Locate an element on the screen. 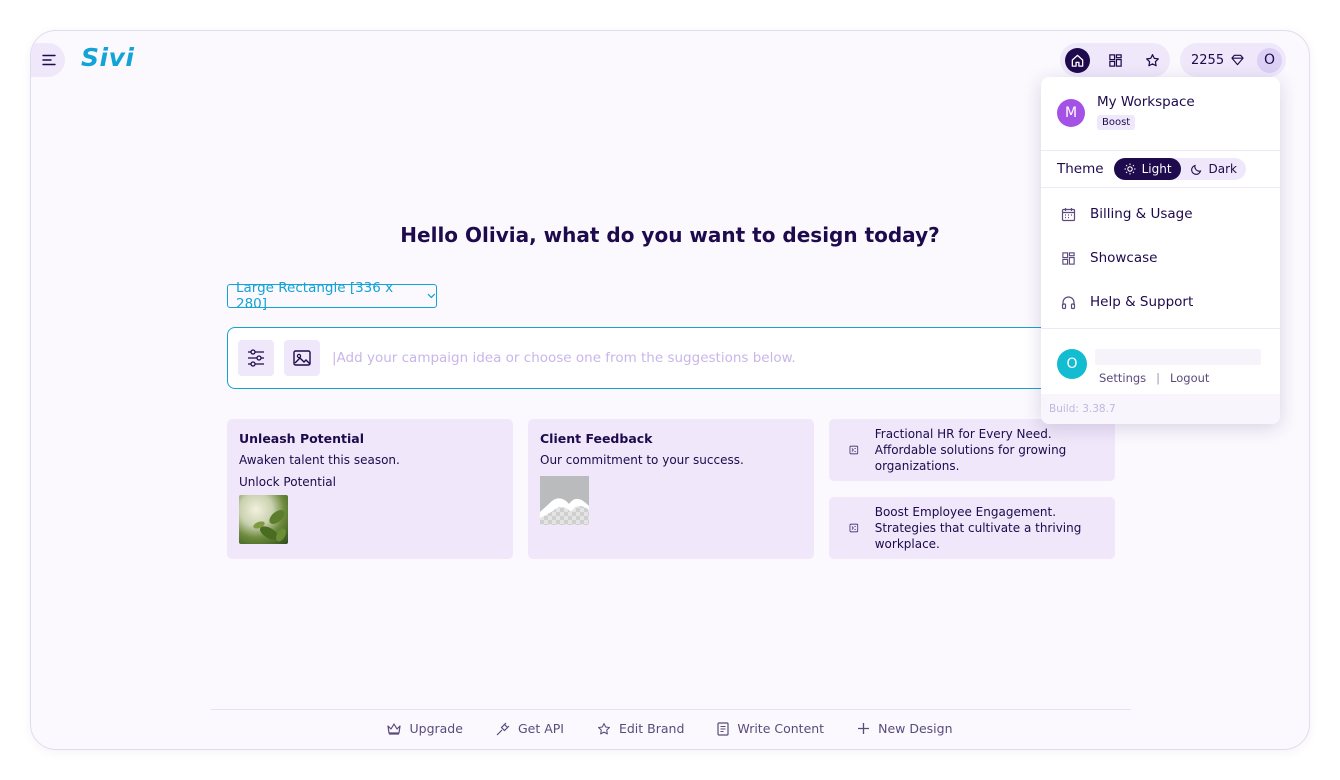  showcase-button is located at coordinates (1115, 60).